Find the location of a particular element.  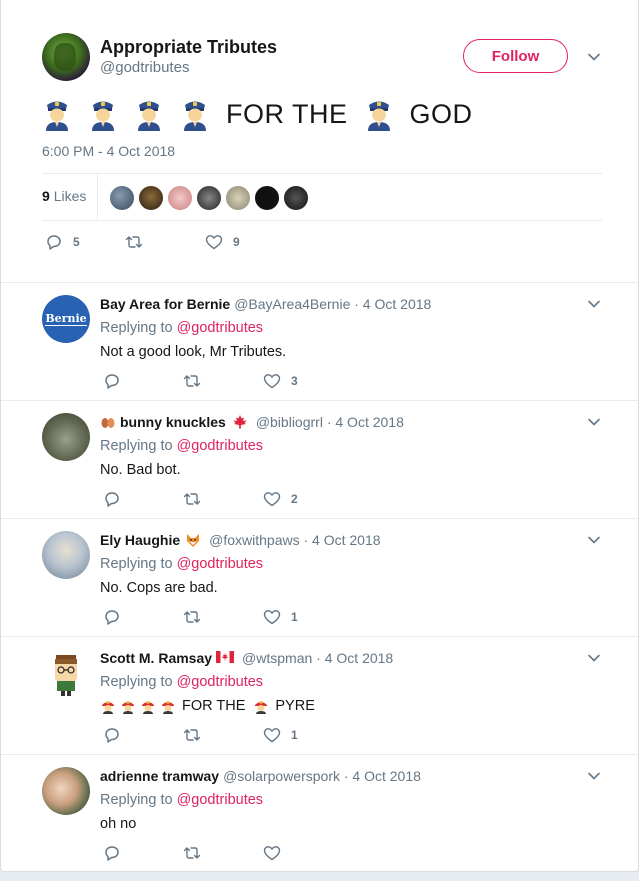

author-handle: @godtributes is located at coordinates (144, 67).